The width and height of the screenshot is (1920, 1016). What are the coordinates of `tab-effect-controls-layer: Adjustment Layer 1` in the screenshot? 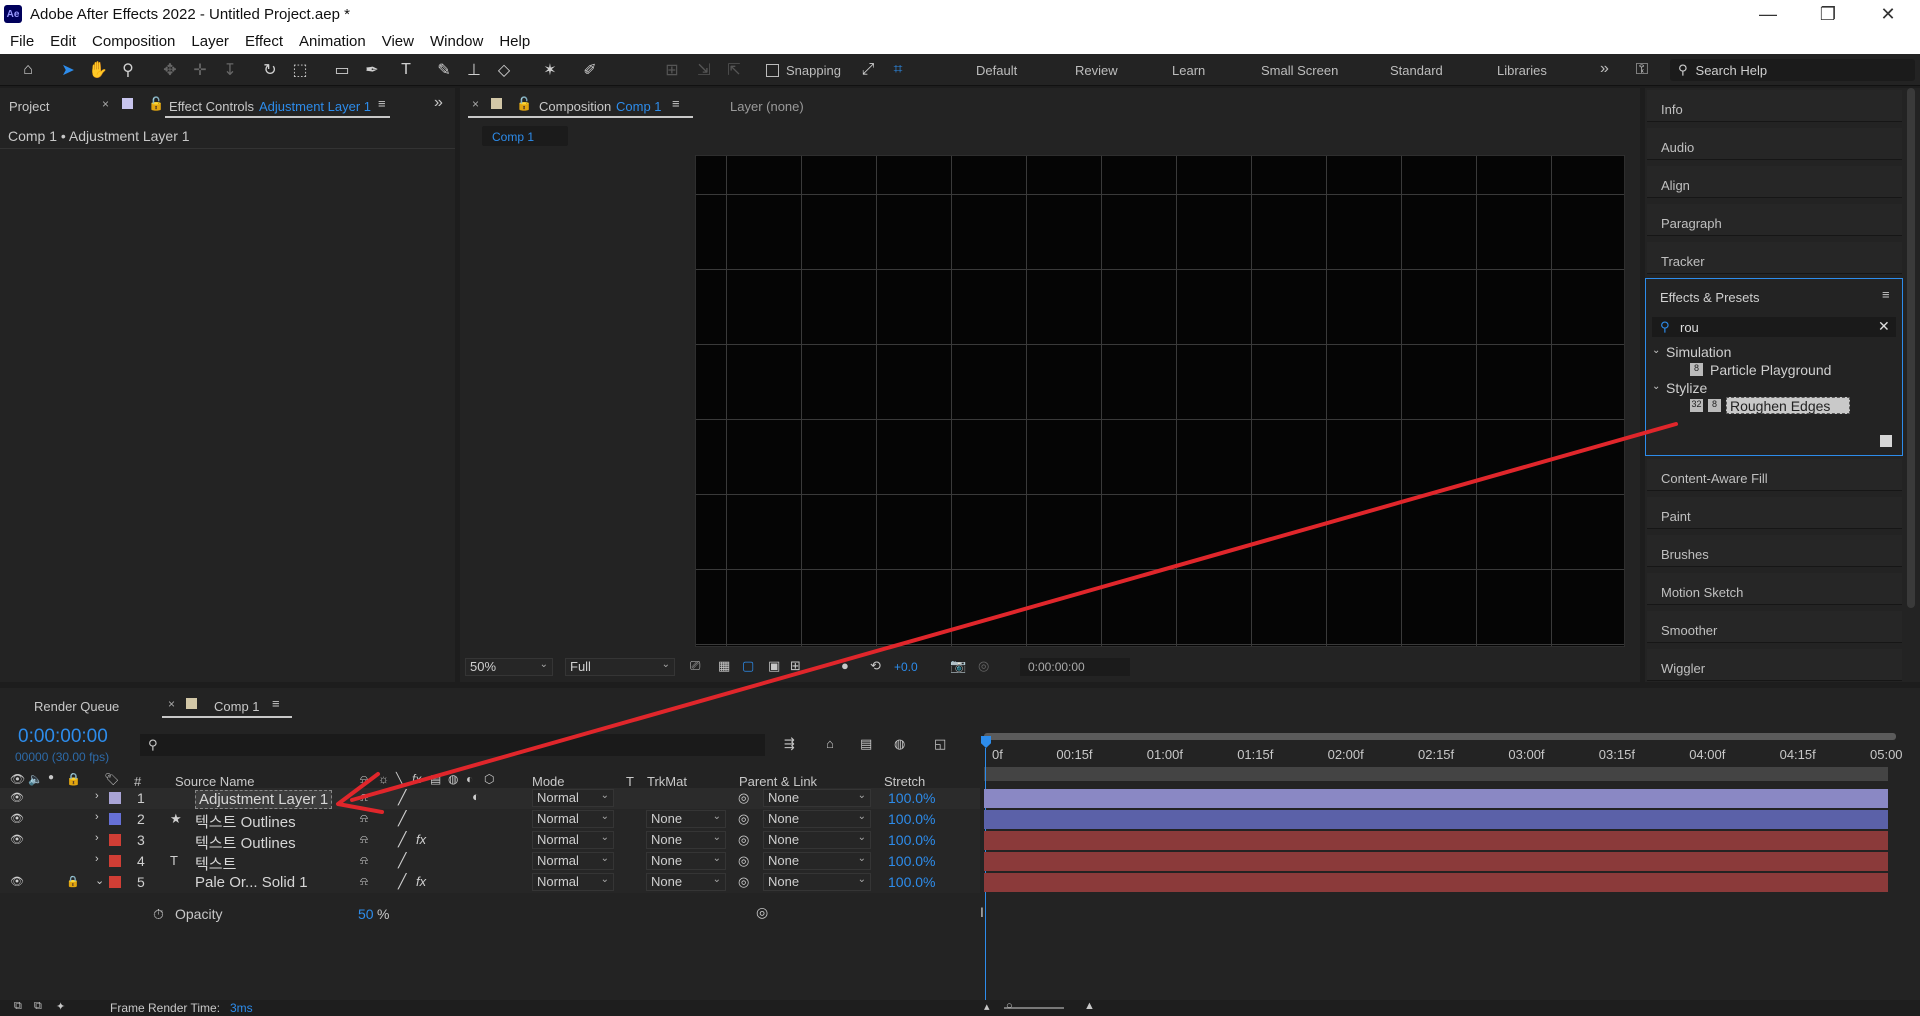 It's located at (315, 106).